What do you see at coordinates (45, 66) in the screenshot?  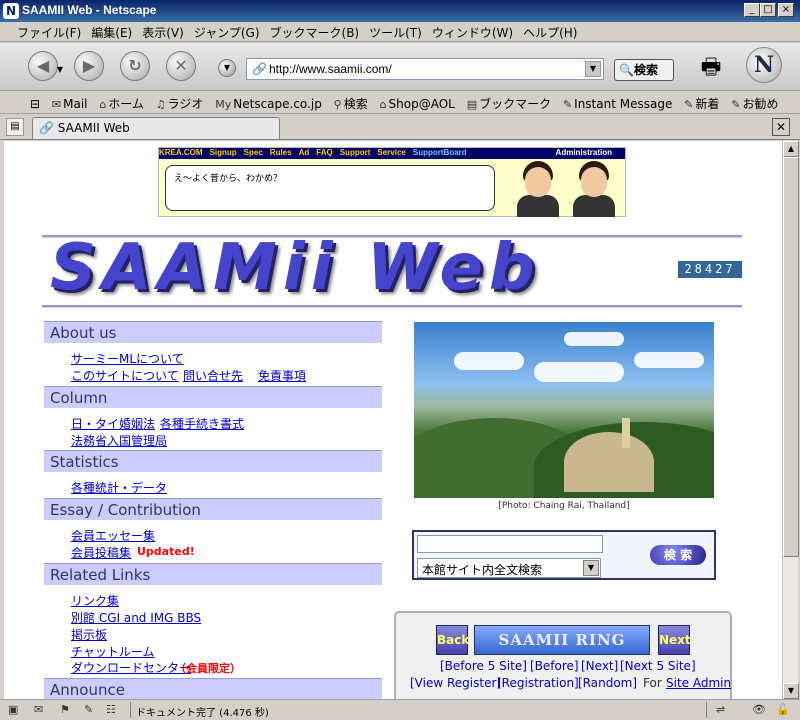 I see `back-button: ◀ ▼` at bounding box center [45, 66].